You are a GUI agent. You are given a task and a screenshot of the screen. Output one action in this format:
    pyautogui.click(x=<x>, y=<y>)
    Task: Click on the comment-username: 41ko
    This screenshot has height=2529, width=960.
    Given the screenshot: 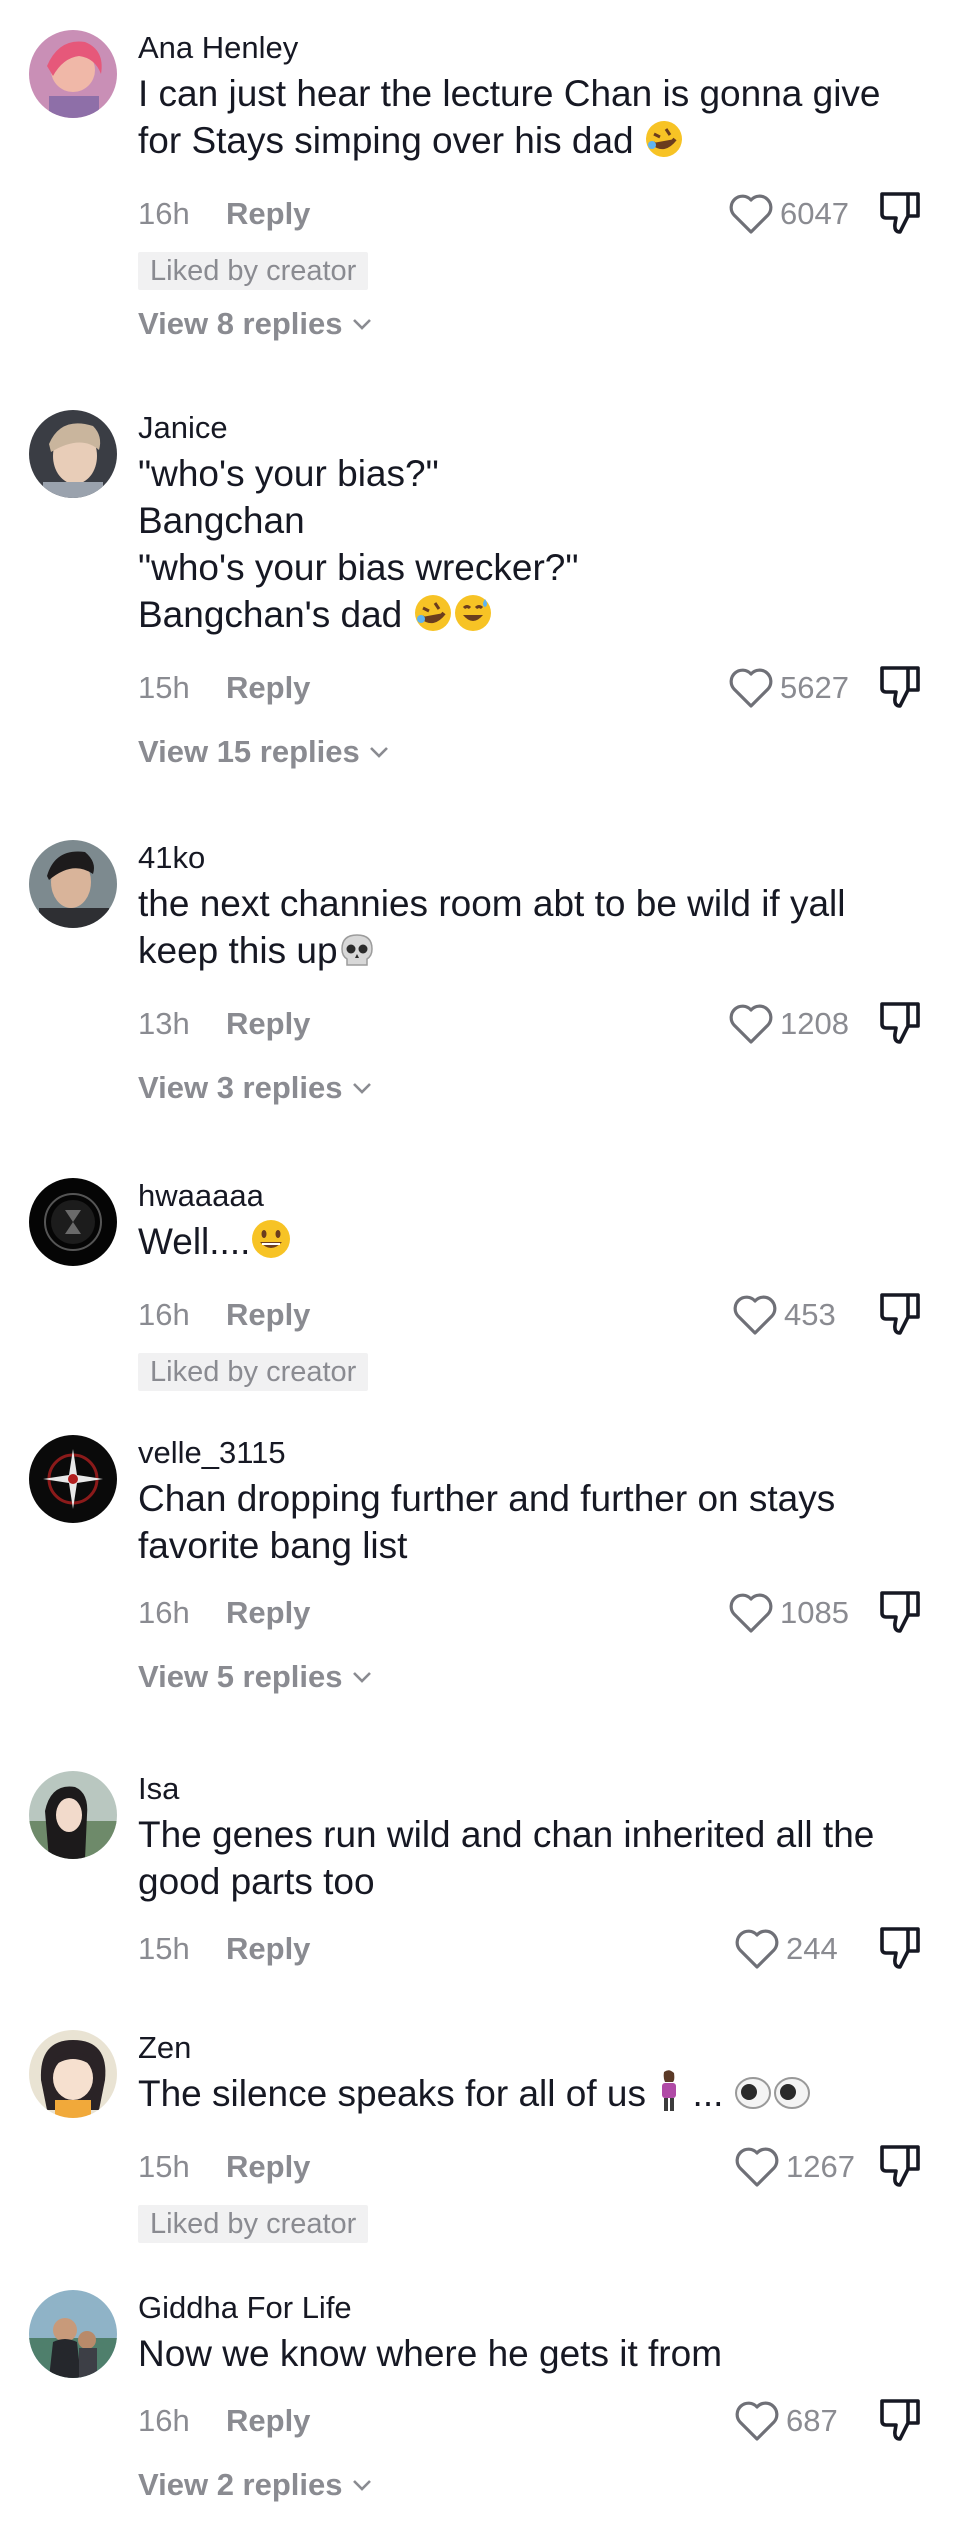 What is the action you would take?
    pyautogui.click(x=538, y=858)
    